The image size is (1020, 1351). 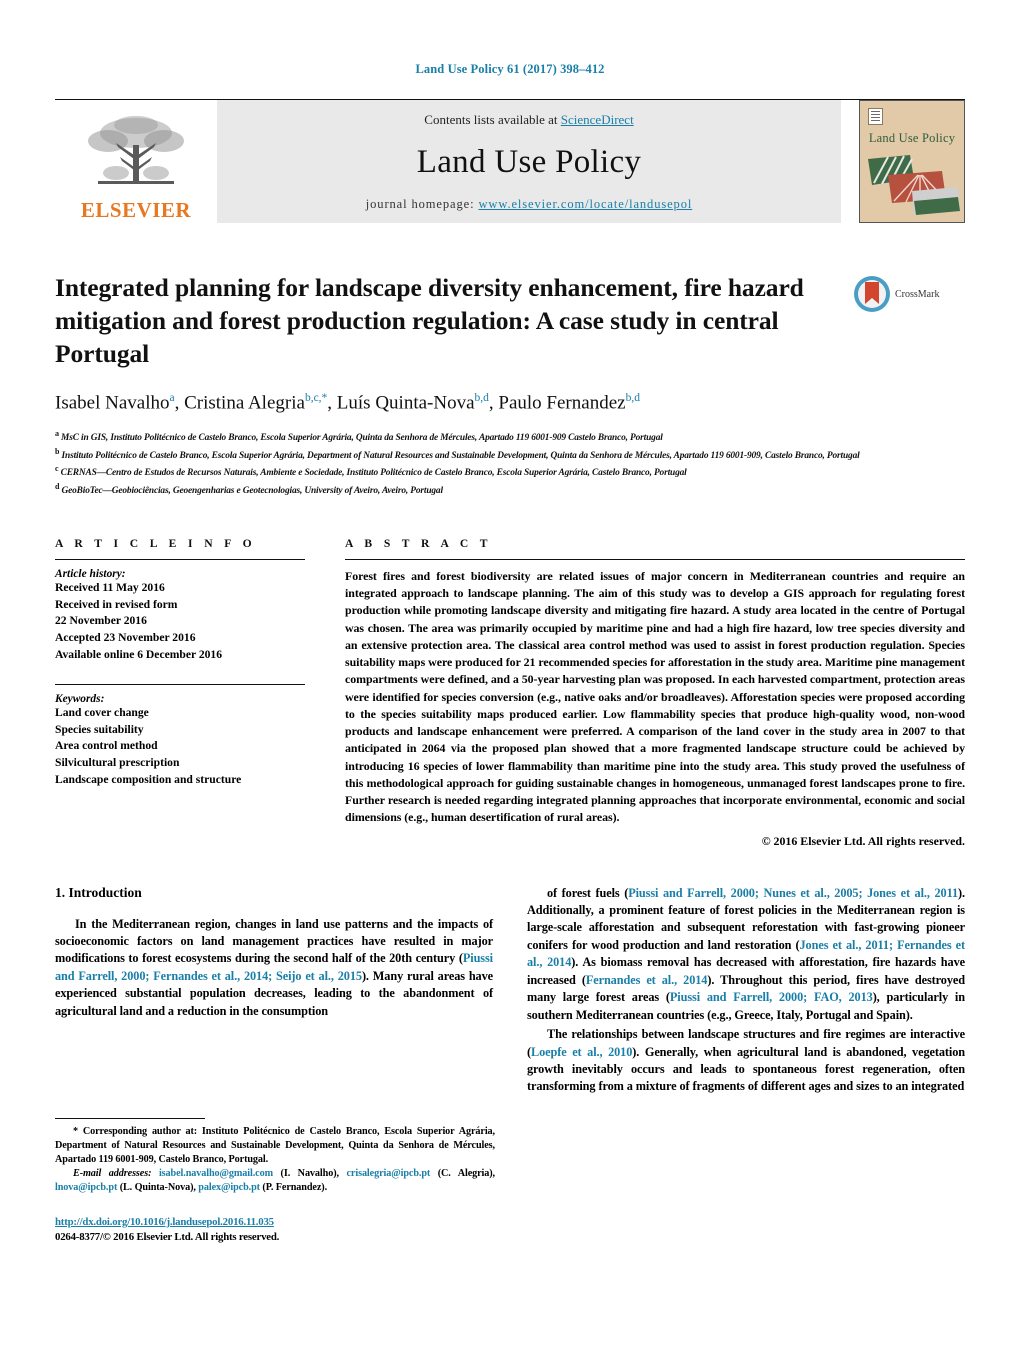 I want to click on affiliation-mark: a, so click(x=57, y=433).